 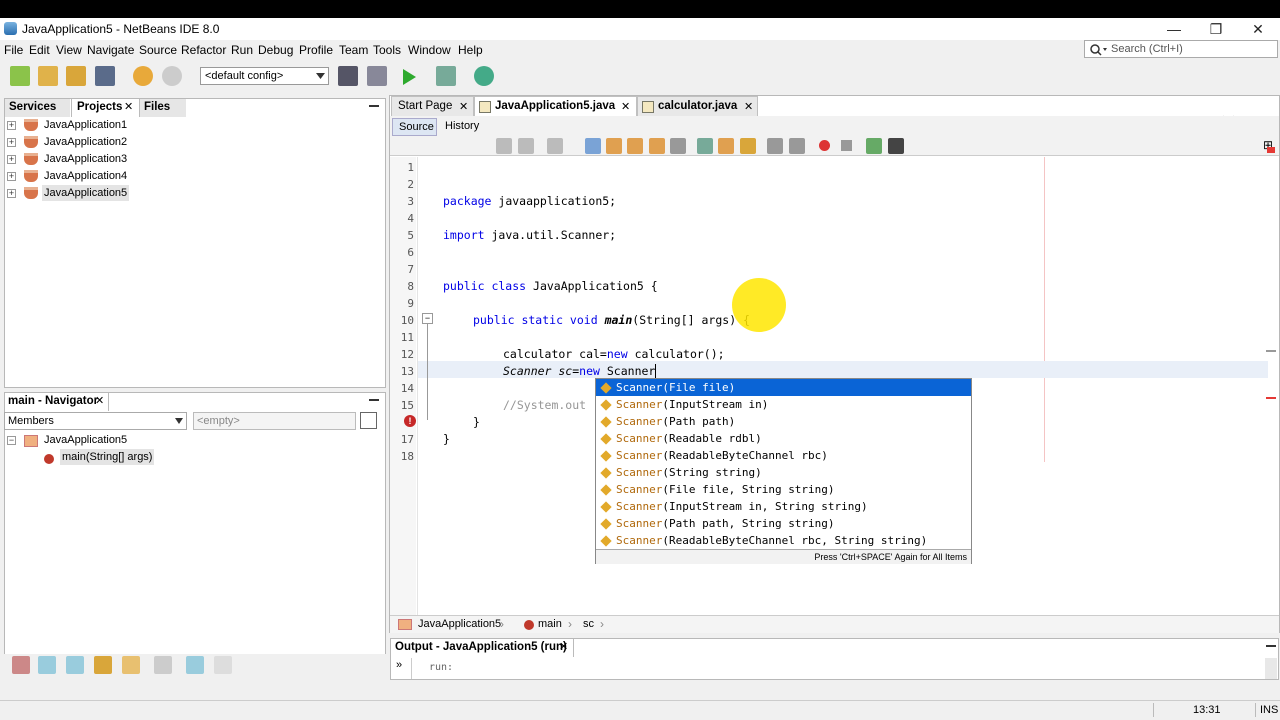 What do you see at coordinates (264, 76) in the screenshot?
I see `config-select: <default config>` at bounding box center [264, 76].